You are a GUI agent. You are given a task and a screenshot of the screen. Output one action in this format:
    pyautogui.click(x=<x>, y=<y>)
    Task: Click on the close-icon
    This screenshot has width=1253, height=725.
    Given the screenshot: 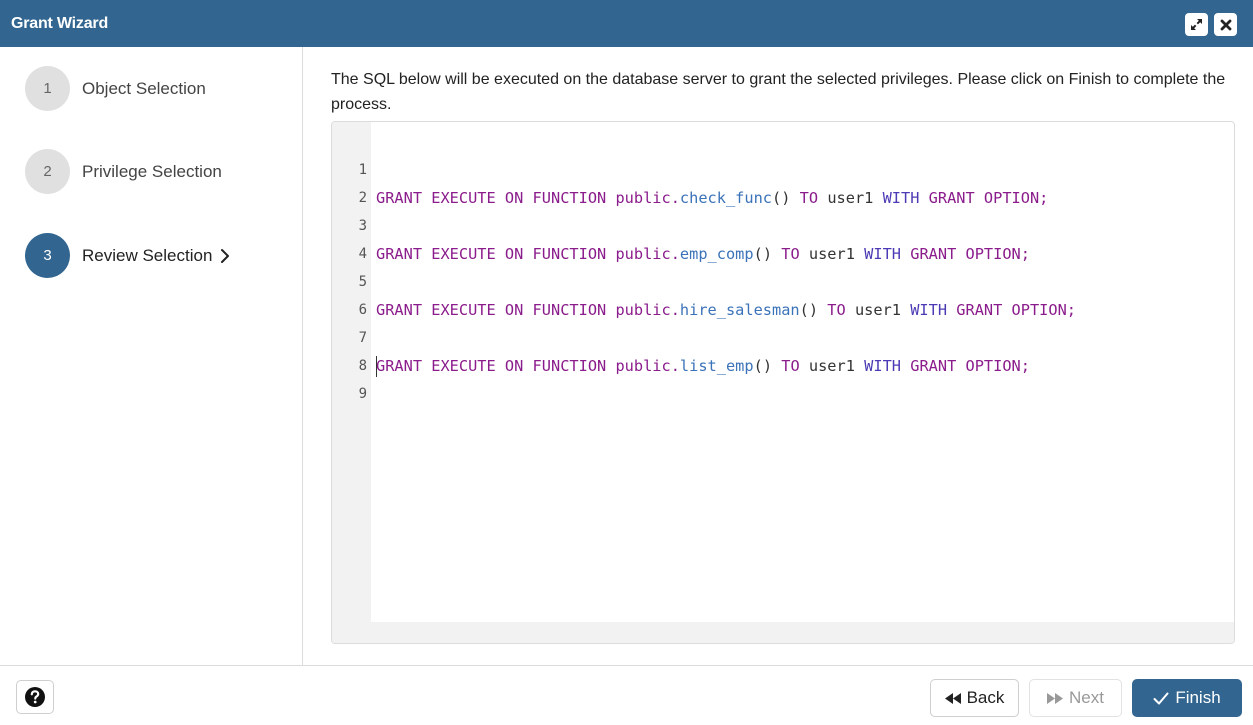 What is the action you would take?
    pyautogui.click(x=1225, y=24)
    